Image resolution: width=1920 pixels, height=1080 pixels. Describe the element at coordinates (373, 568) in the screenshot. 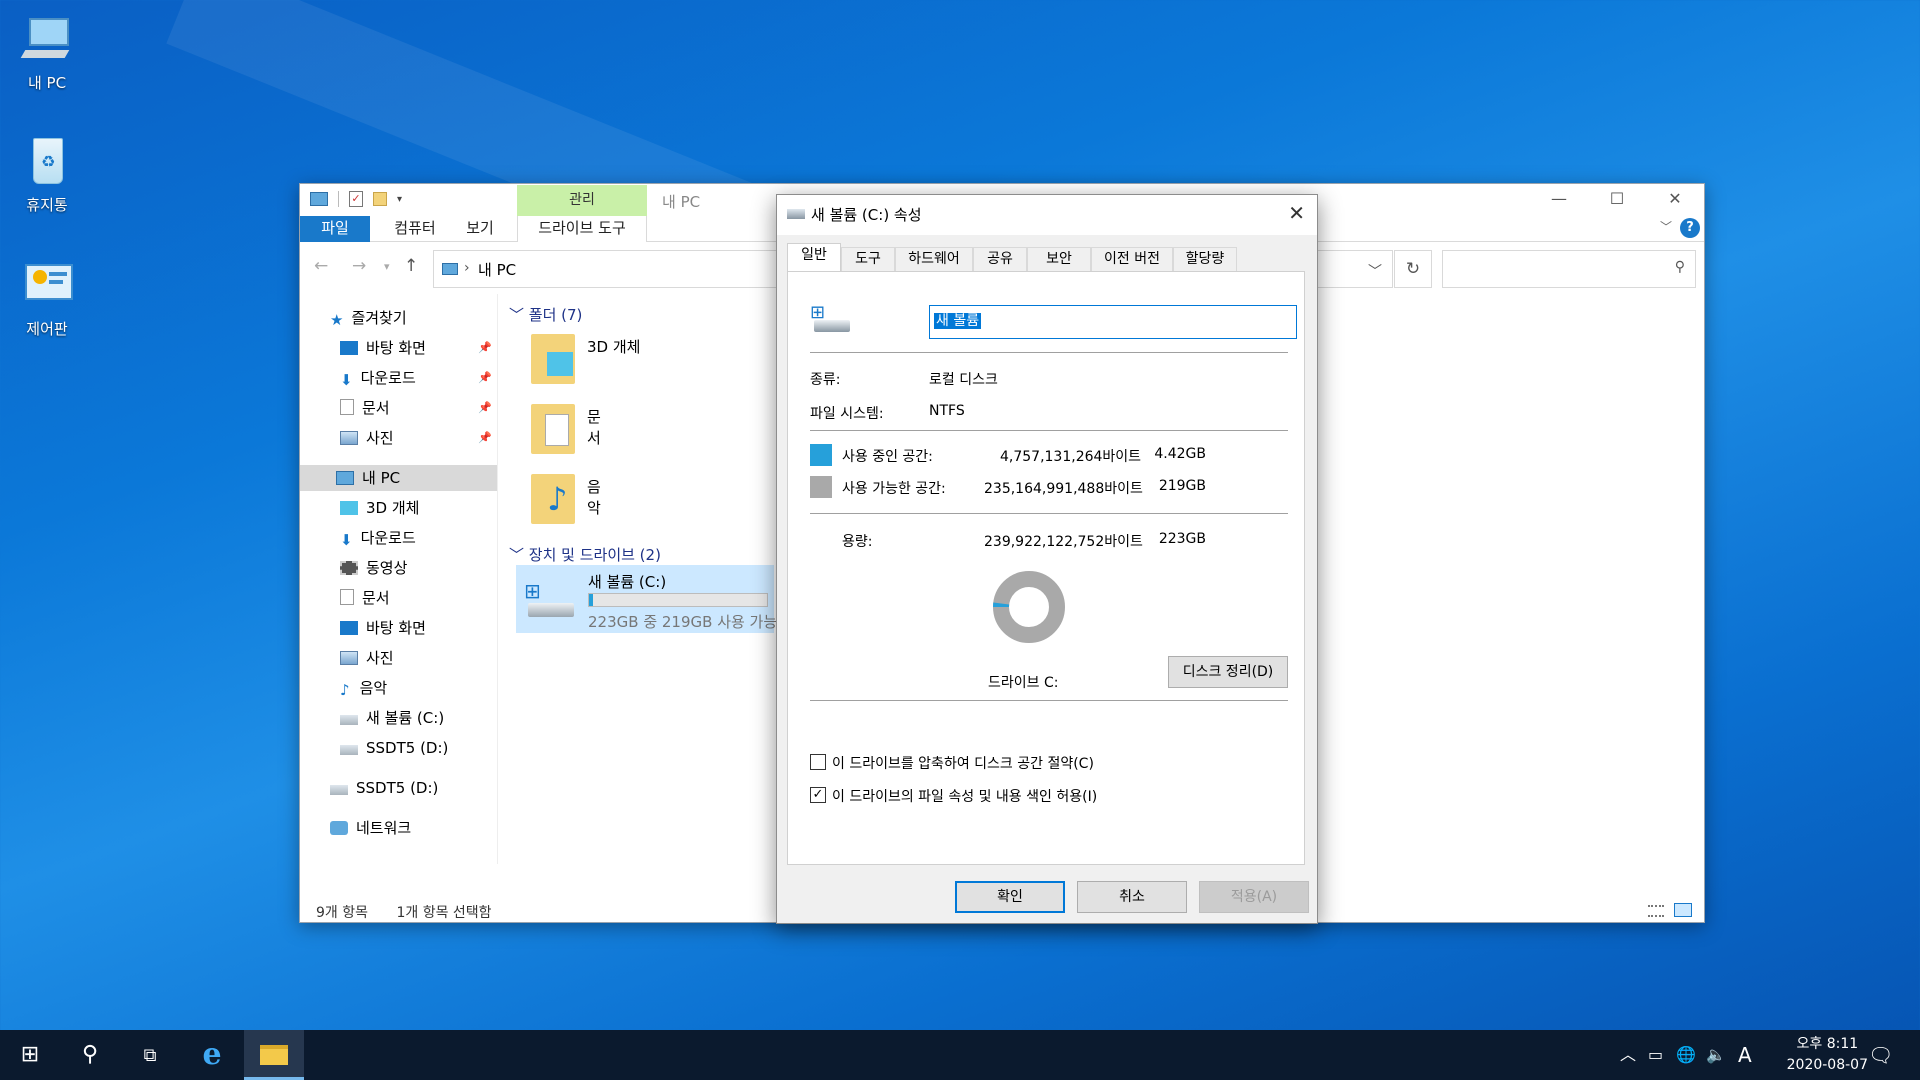

I see `nav-videos: 동영상` at that location.